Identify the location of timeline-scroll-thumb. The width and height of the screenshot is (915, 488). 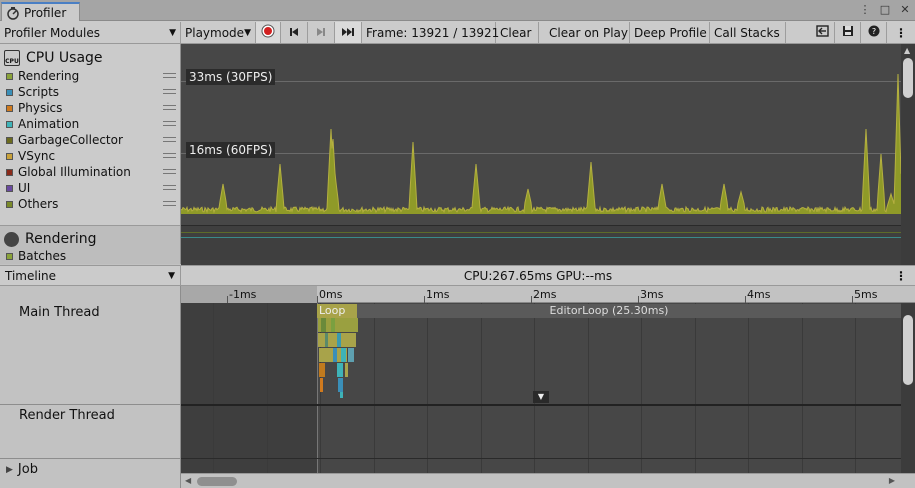
(908, 350).